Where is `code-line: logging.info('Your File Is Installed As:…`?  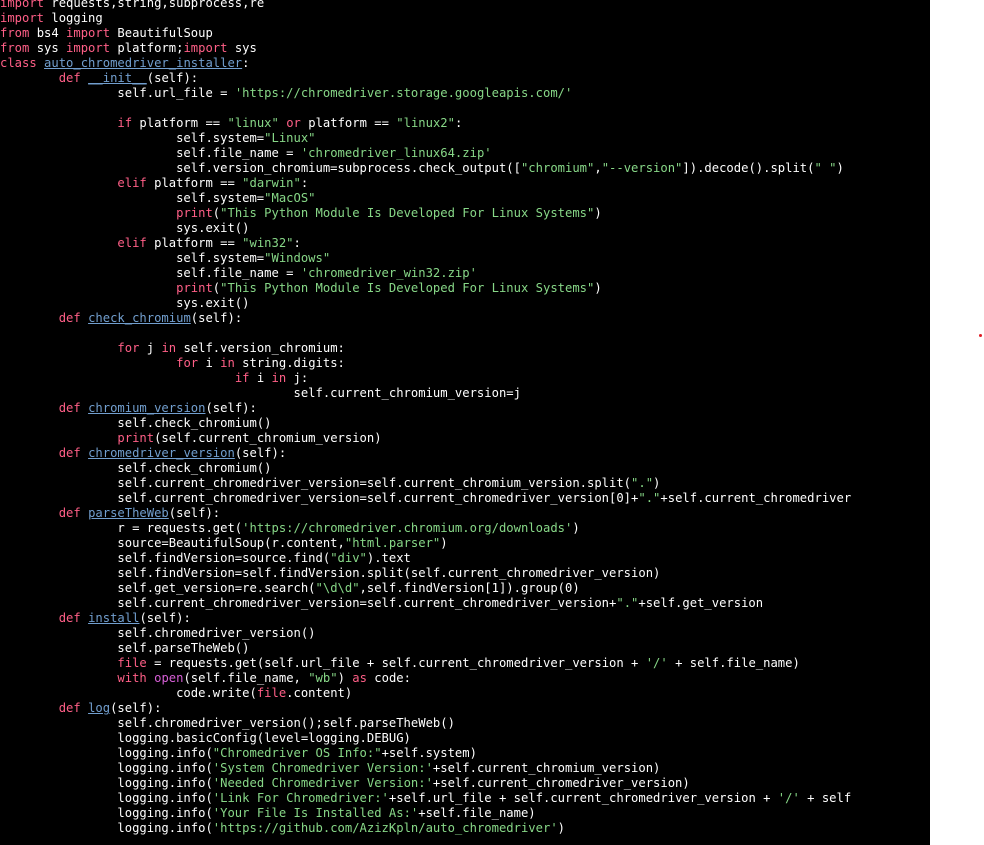
code-line: logging.info('Your File Is Installed As:… is located at coordinates (425, 813).